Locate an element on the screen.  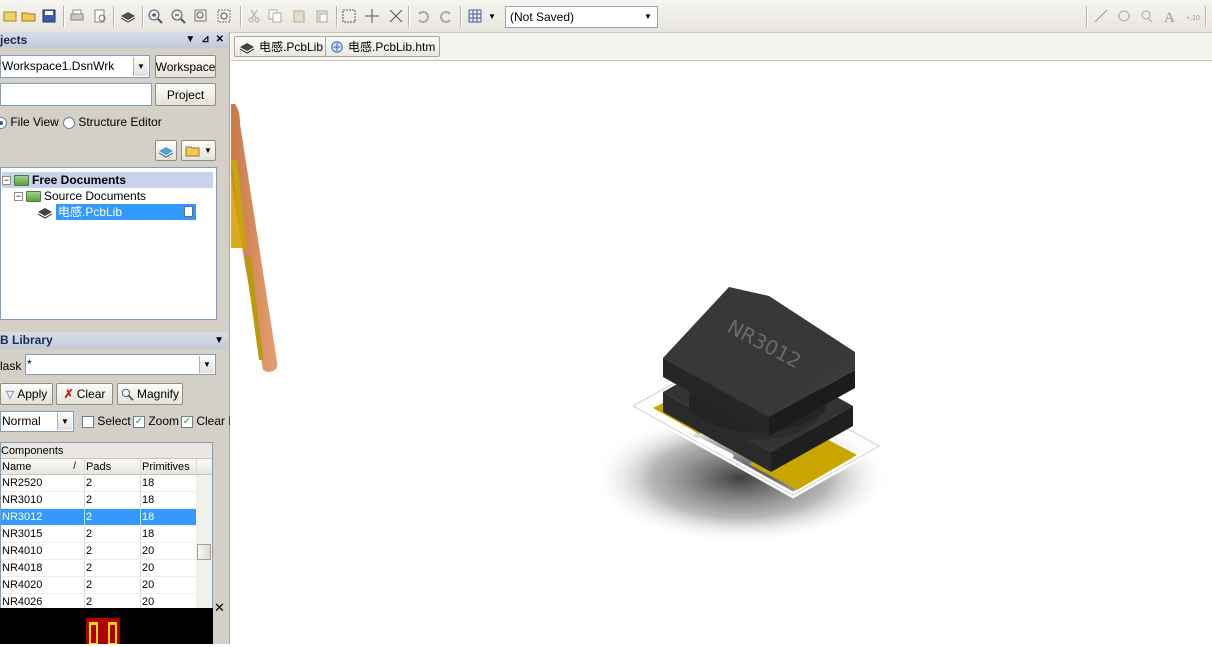
project-button: Project is located at coordinates (185, 94).